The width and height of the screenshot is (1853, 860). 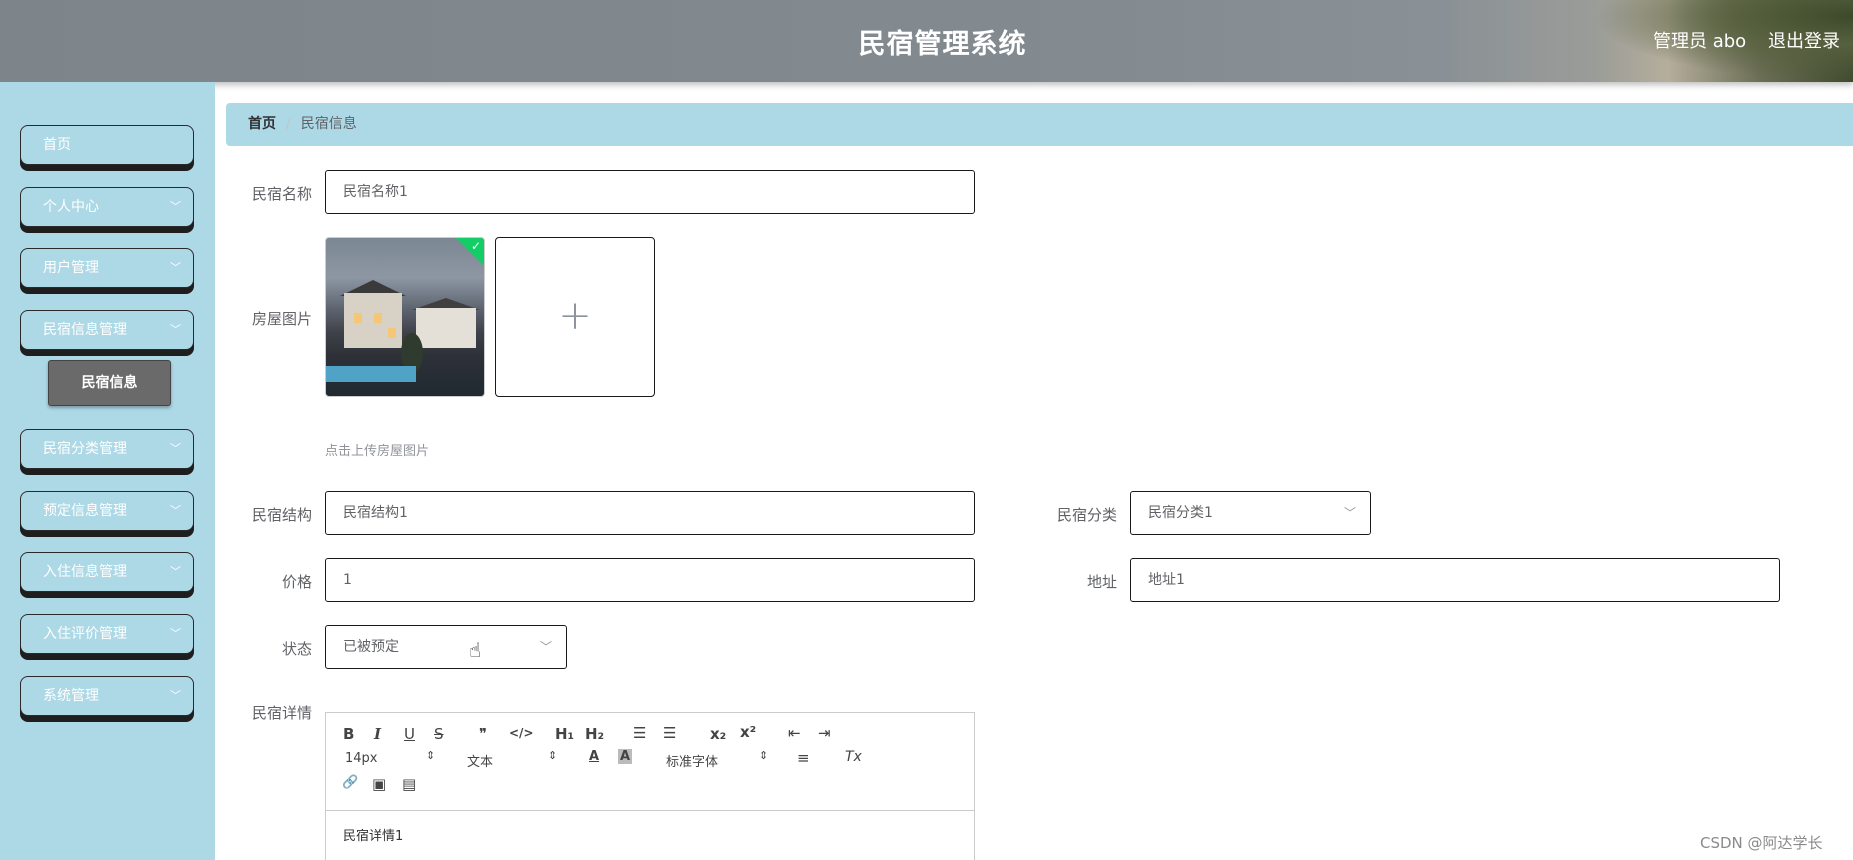 I want to click on font-color-icon: A, so click(x=594, y=756).